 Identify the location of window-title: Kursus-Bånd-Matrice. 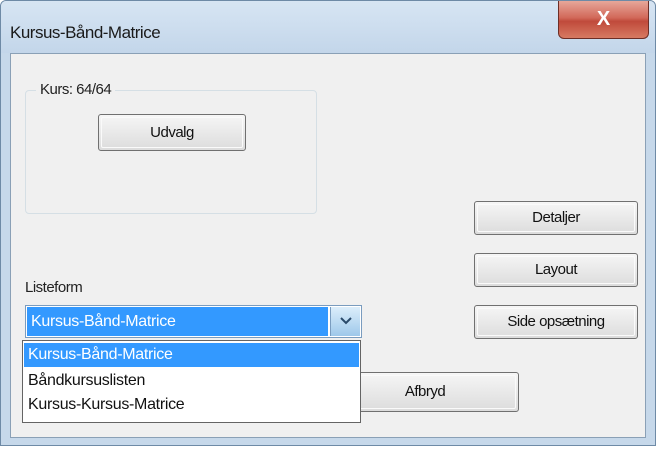
(85, 32).